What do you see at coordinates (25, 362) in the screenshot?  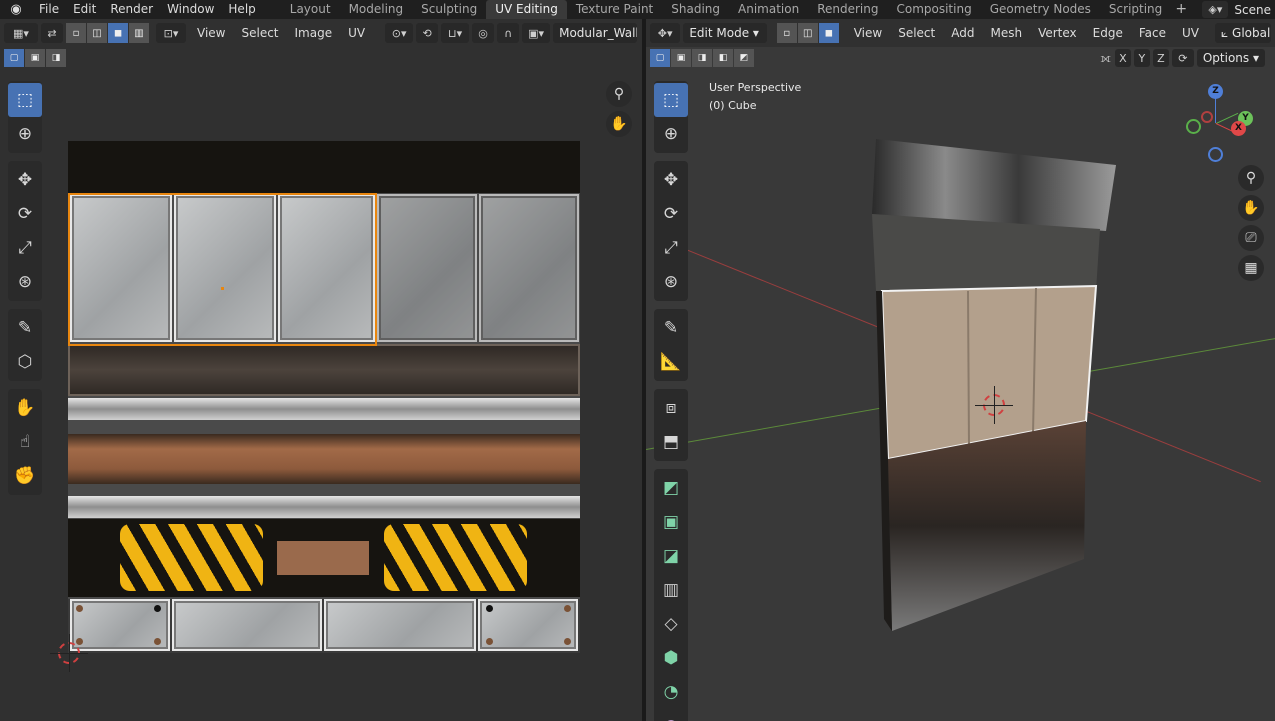 I see `rip-tool-icon: ⬡` at bounding box center [25, 362].